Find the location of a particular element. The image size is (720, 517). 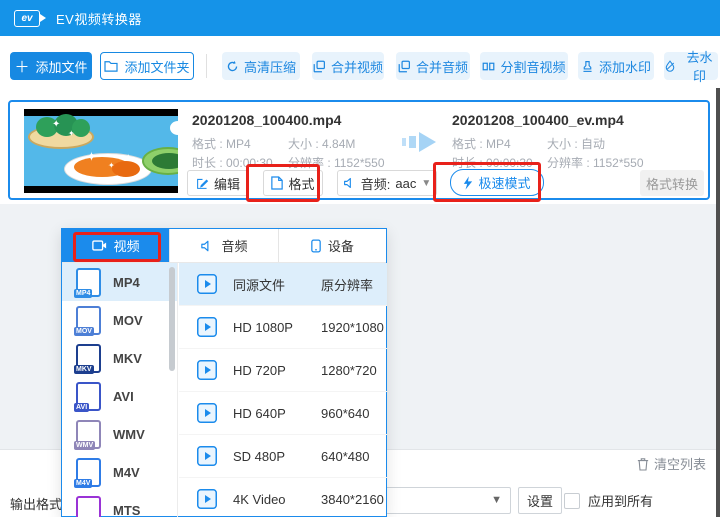

preset-item-1080p: HD 1080P 1920*1080 is located at coordinates (283, 327).